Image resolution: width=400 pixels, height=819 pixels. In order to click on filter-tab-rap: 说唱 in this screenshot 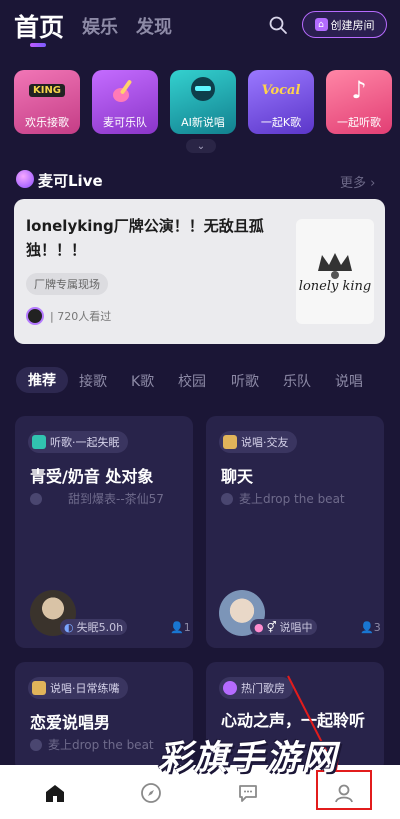, I will do `click(349, 381)`.